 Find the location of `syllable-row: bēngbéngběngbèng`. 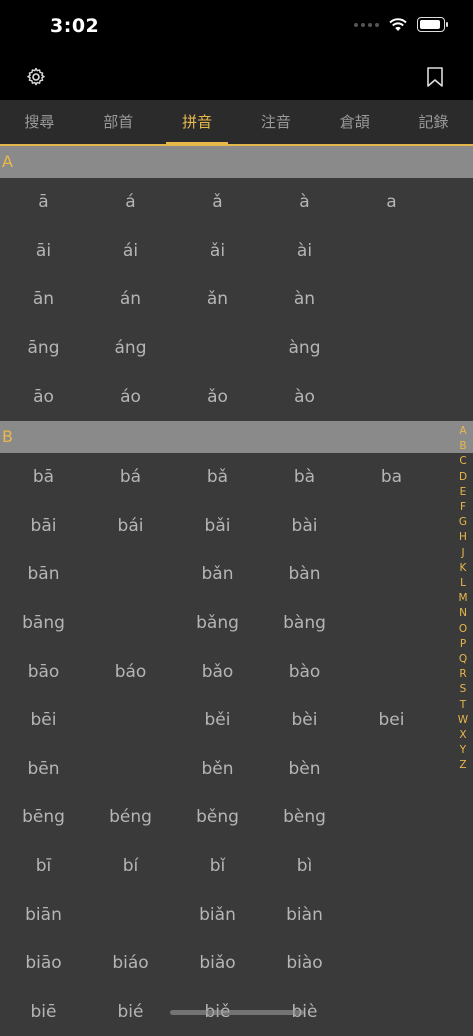

syllable-row: bēngbéngběngbèng is located at coordinates (236, 817).